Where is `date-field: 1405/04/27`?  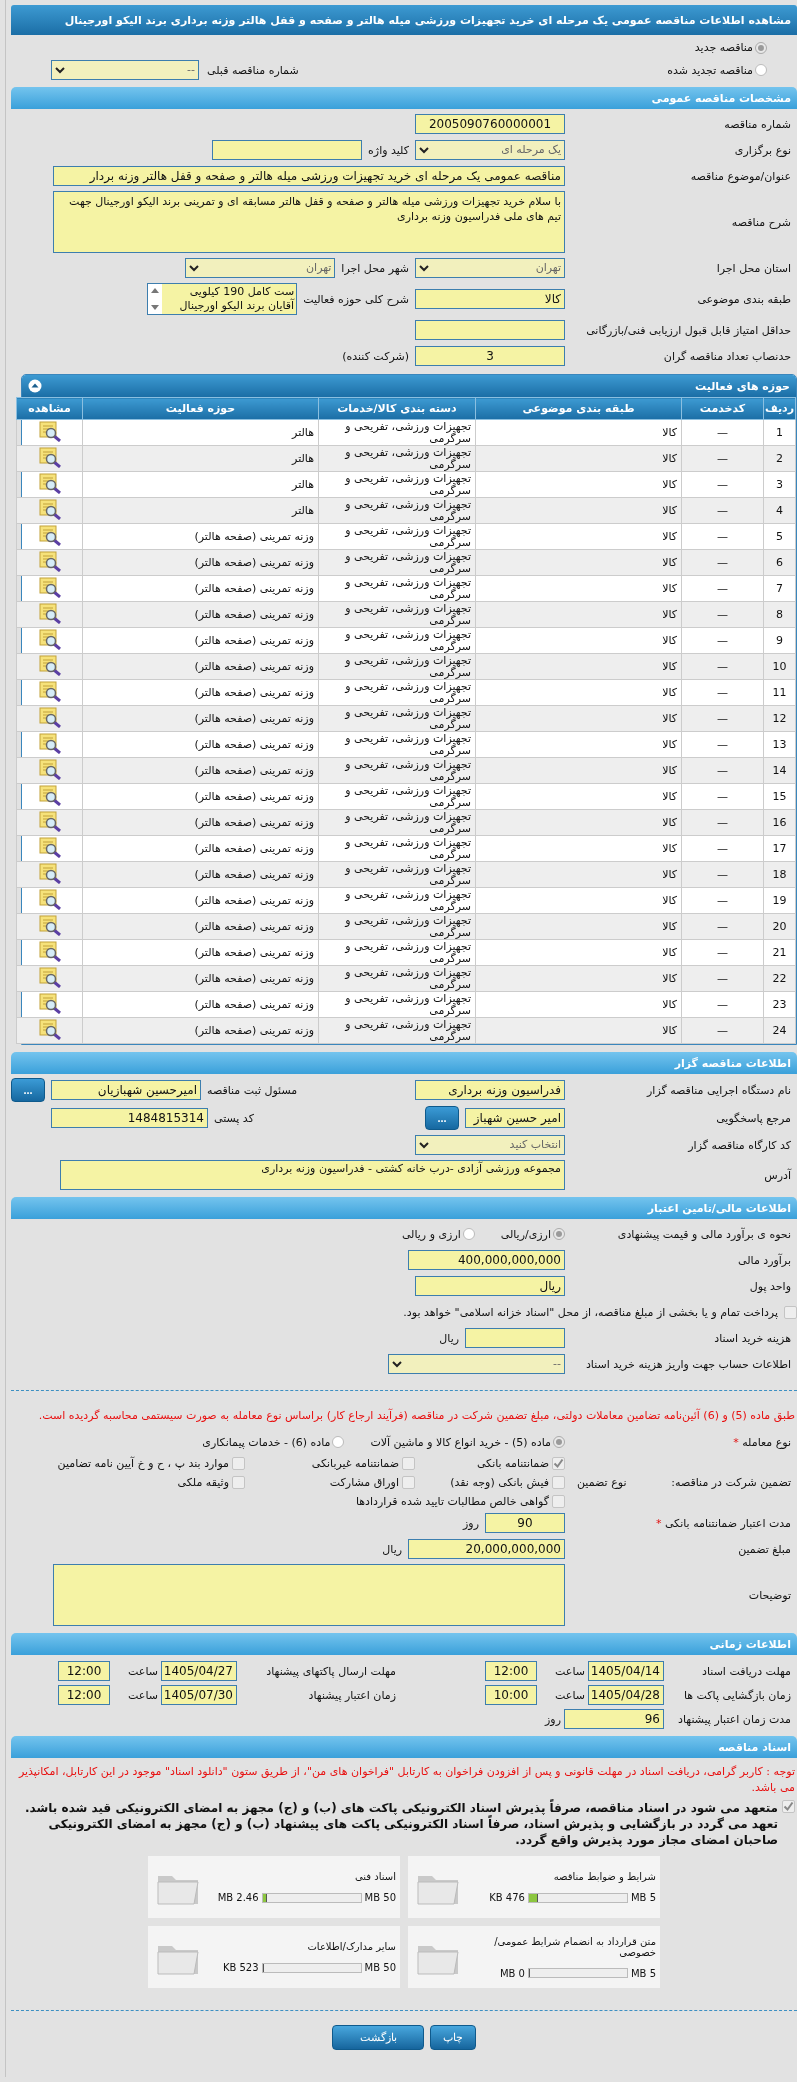
date-field: 1405/04/27 is located at coordinates (199, 1671).